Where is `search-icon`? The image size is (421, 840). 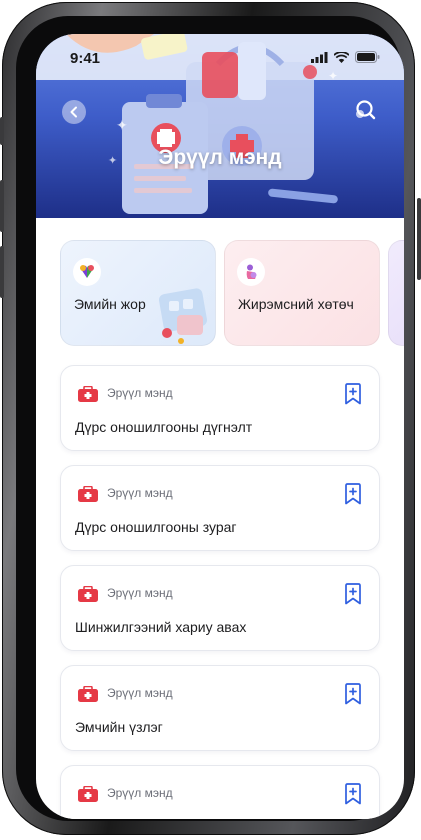 search-icon is located at coordinates (366, 110).